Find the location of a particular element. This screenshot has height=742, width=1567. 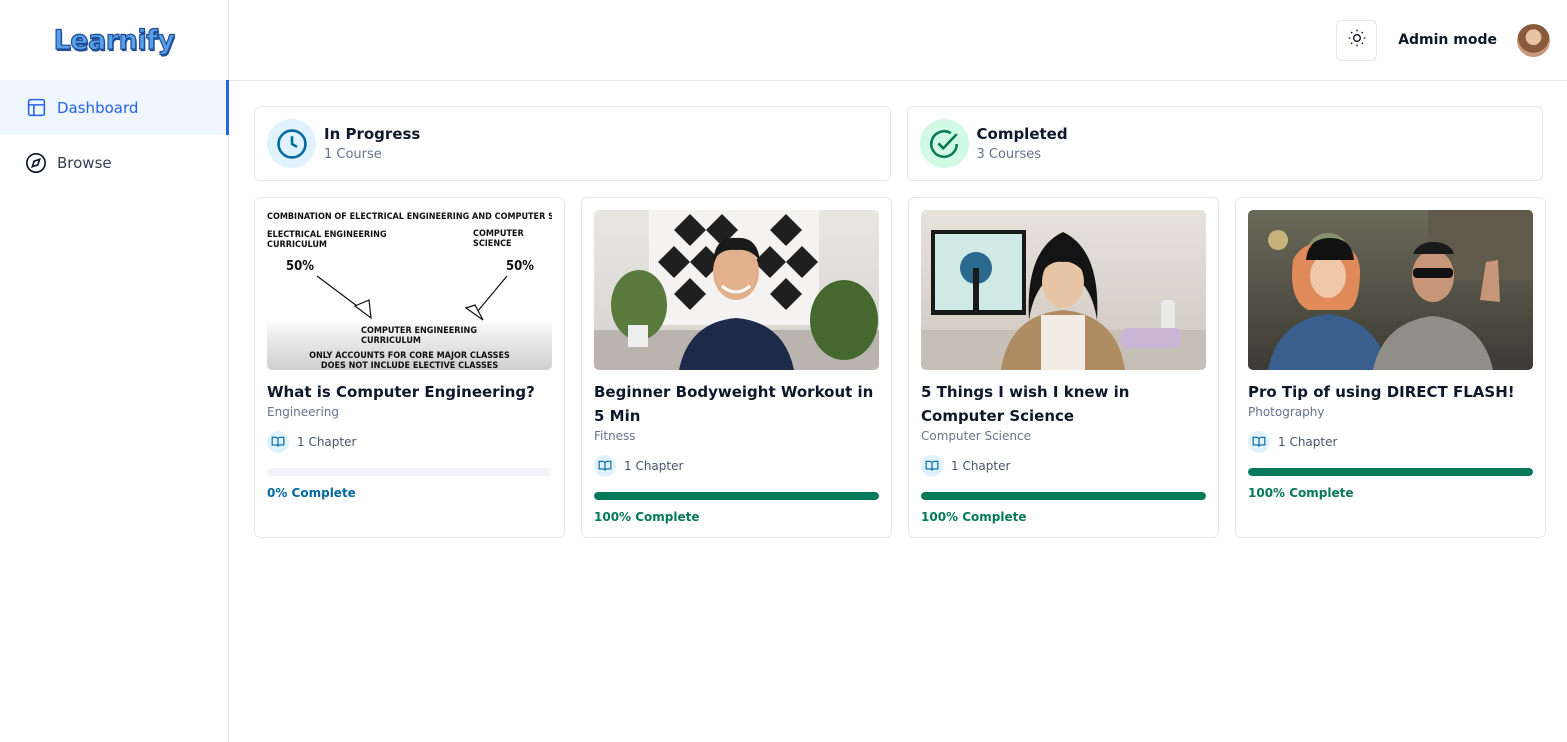

stat-text: Completed 3 Courses is located at coordinates (1022, 143).